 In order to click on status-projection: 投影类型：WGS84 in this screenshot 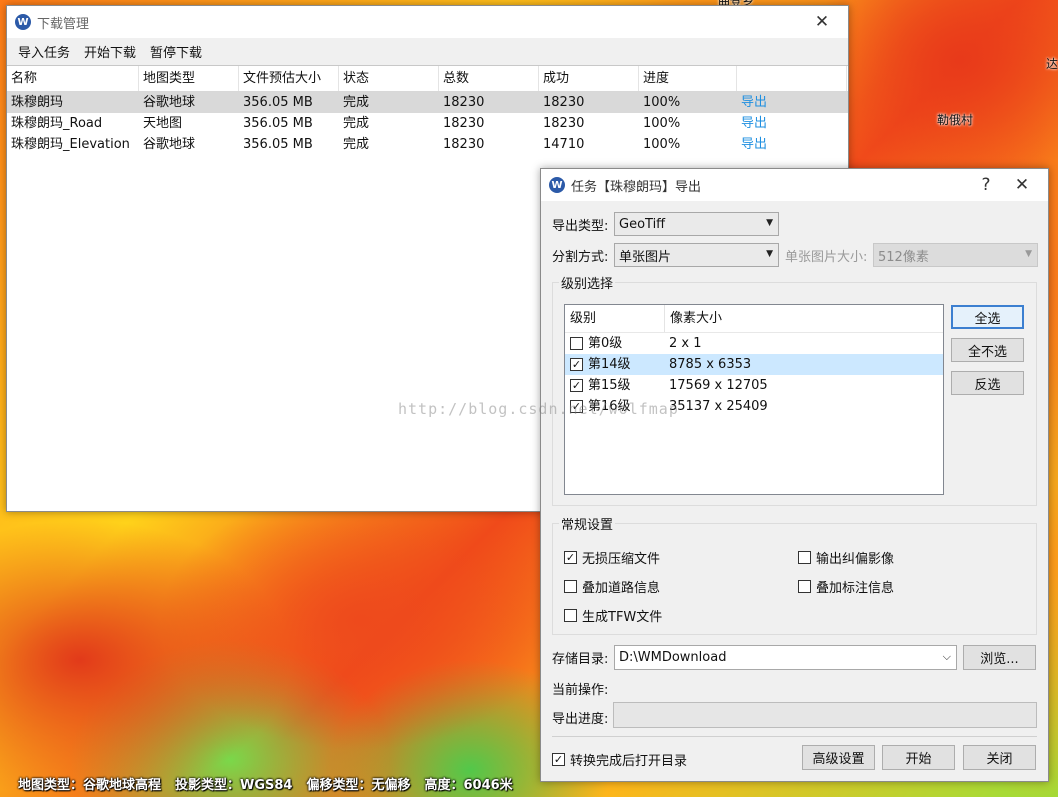, I will do `click(234, 785)`.